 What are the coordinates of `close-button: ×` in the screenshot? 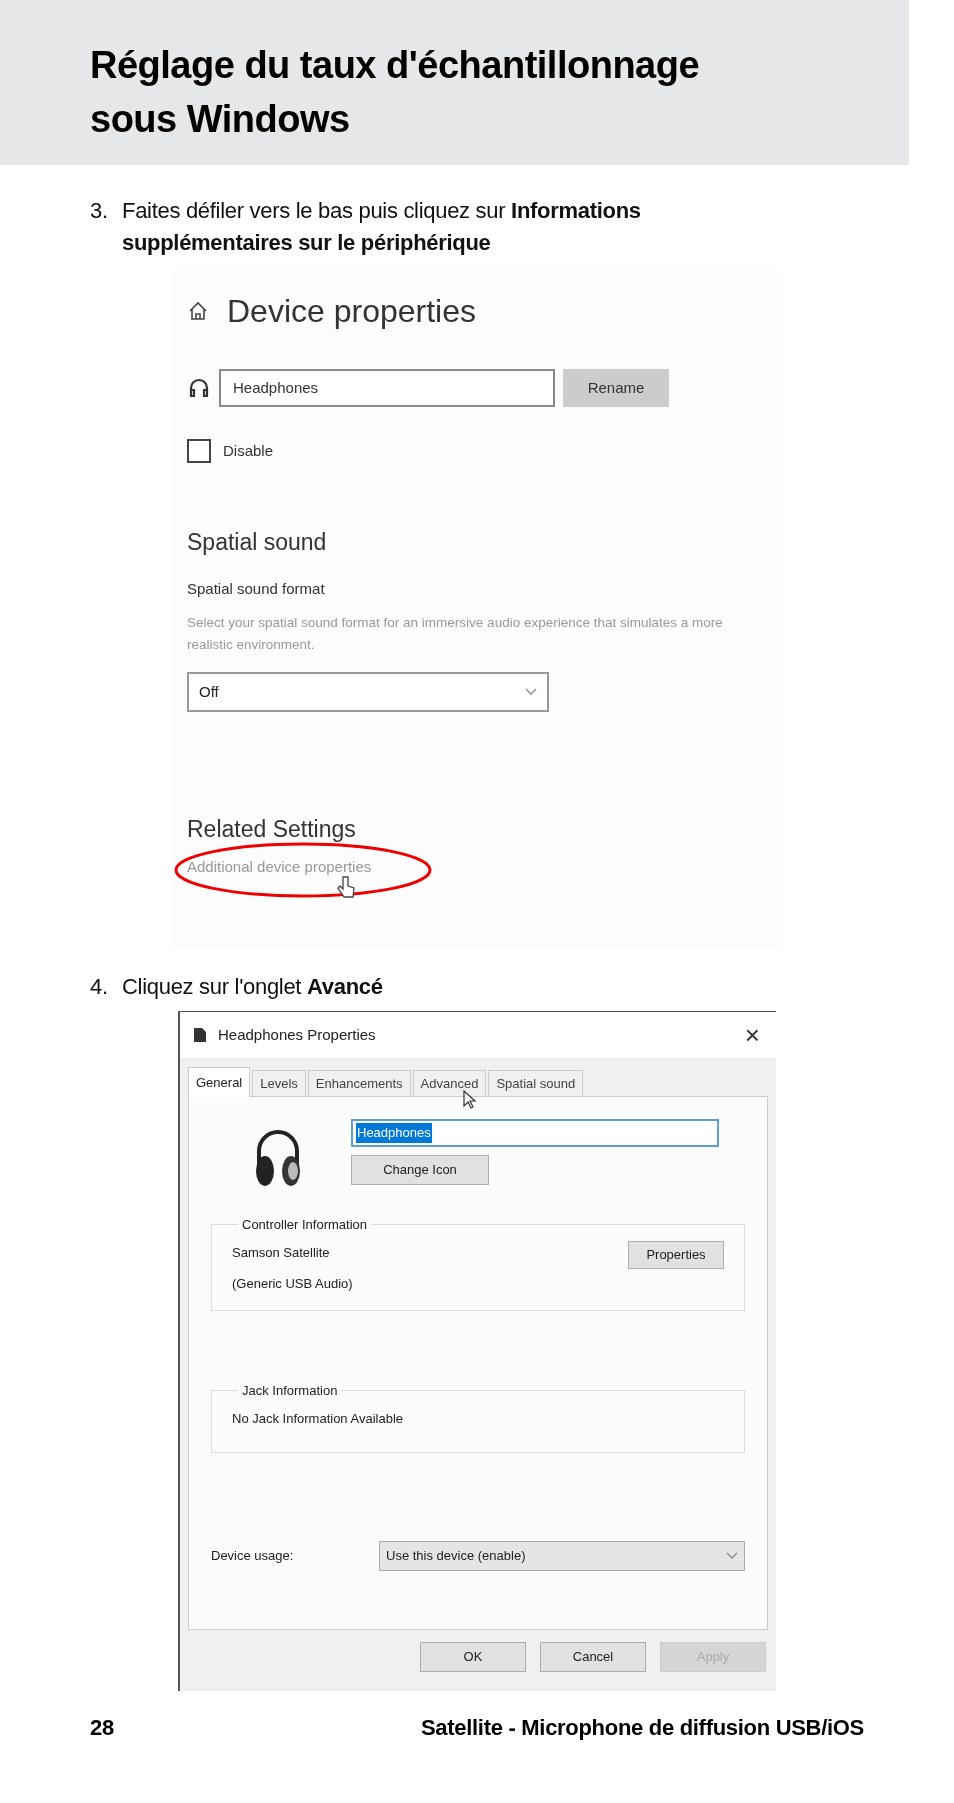 It's located at (752, 1035).